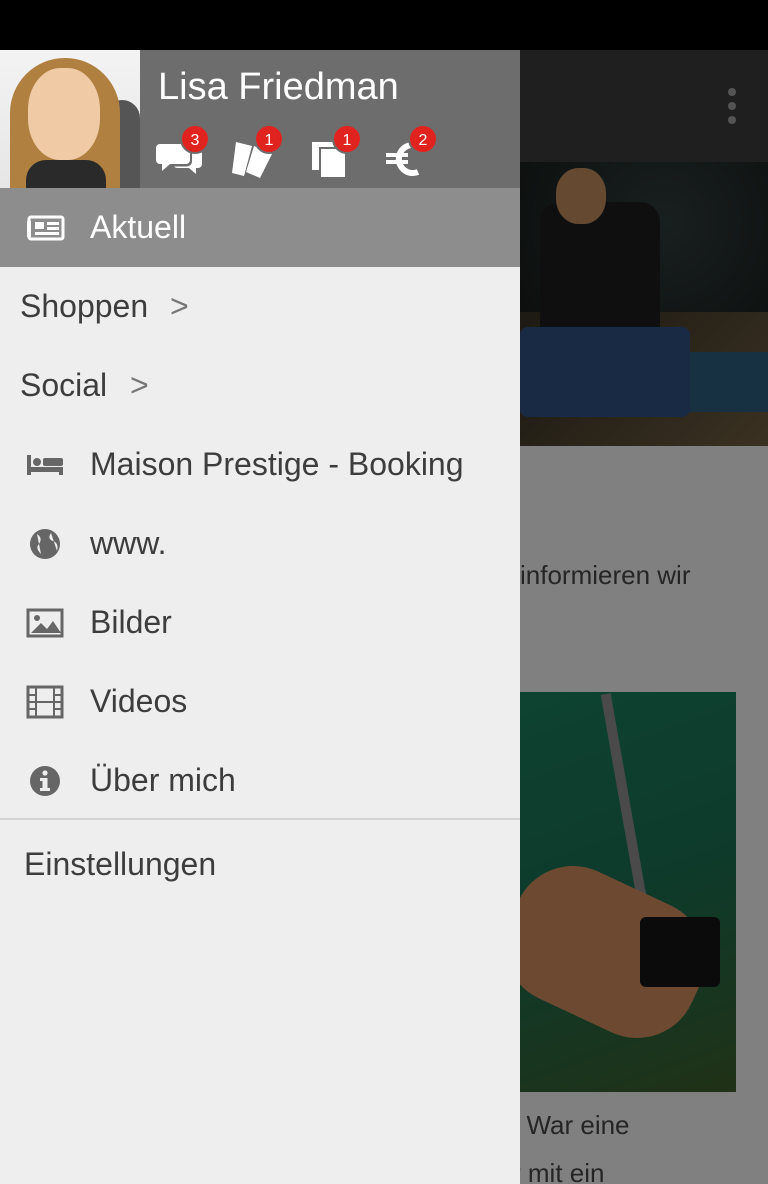 This screenshot has width=768, height=1184. Describe the element at coordinates (260, 227) in the screenshot. I see `nav-item-aktuell: Aktuell` at that location.